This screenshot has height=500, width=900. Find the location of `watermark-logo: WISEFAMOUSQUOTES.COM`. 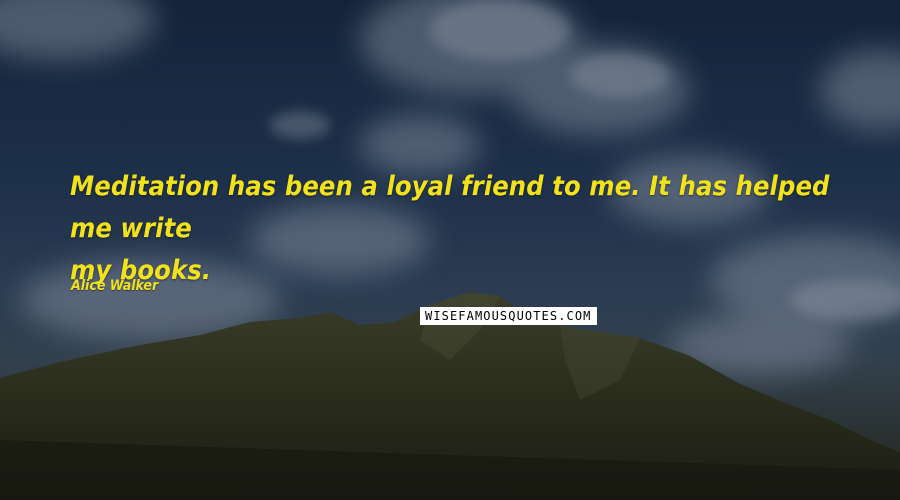

watermark-logo: WISEFAMOUSQUOTES.COM is located at coordinates (508, 316).